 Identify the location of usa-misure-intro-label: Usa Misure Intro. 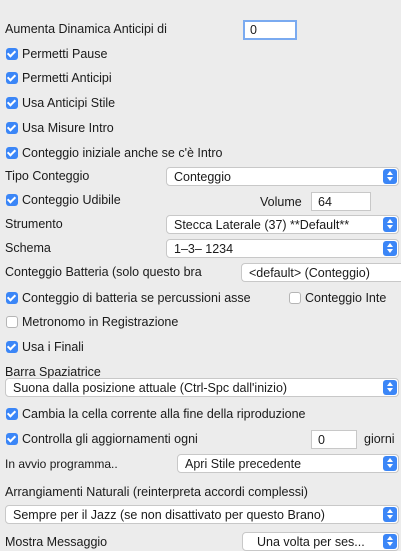
(68, 128).